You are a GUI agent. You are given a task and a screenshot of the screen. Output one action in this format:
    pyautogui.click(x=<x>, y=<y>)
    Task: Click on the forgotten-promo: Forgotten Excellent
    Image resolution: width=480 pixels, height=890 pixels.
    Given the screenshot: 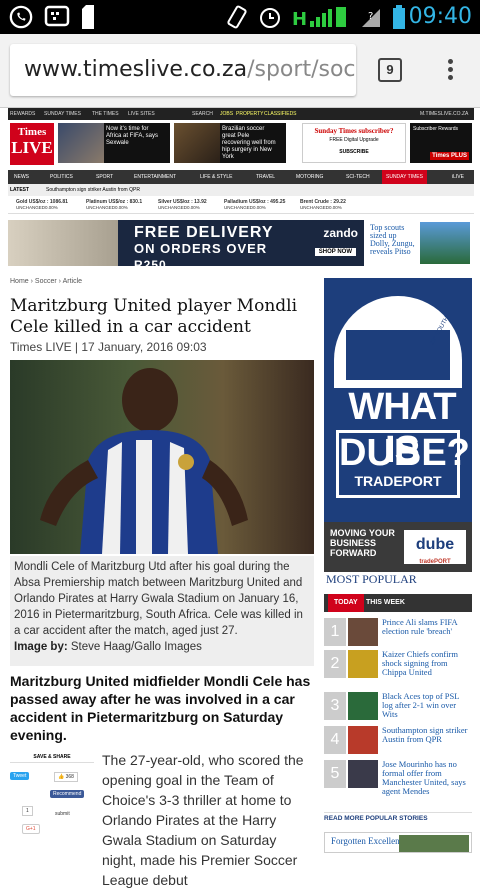 What is the action you would take?
    pyautogui.click(x=398, y=842)
    